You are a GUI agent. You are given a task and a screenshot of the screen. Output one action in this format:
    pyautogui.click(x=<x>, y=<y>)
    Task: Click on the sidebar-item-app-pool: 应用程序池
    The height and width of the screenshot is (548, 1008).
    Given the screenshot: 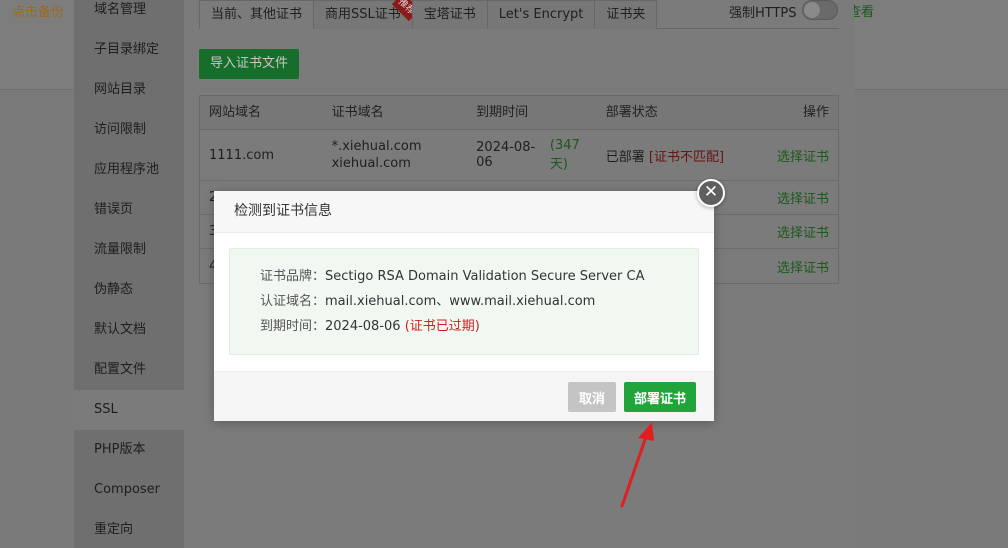 What is the action you would take?
    pyautogui.click(x=129, y=170)
    